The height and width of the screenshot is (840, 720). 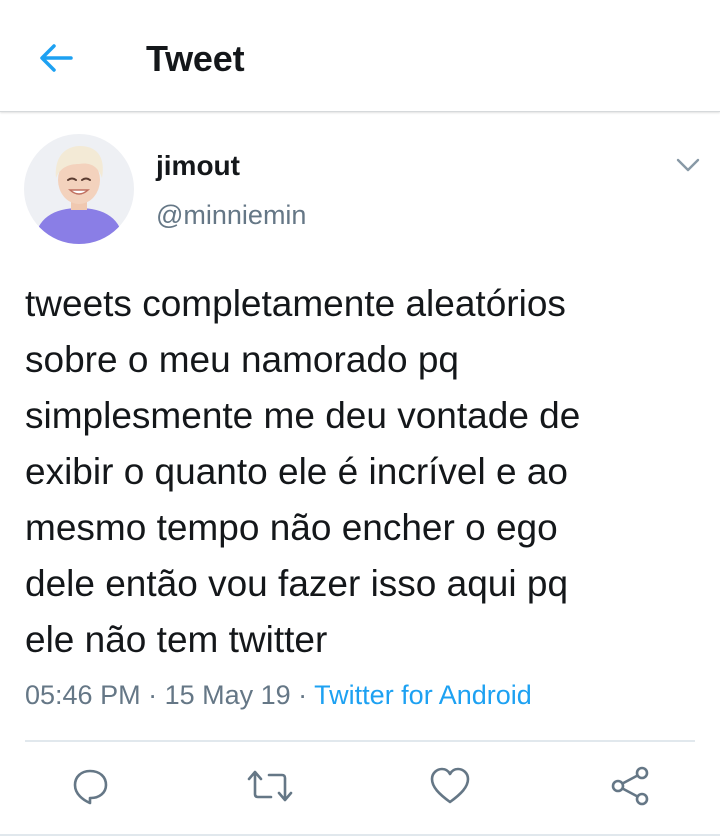 I want to click on tweet-menu-button, so click(x=688, y=165).